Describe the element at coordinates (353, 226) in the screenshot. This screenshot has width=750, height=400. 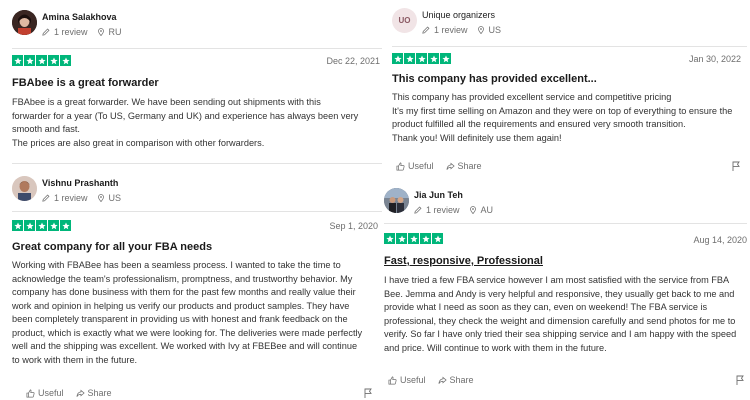
I see `review-date: Sep 1, 2020` at that location.